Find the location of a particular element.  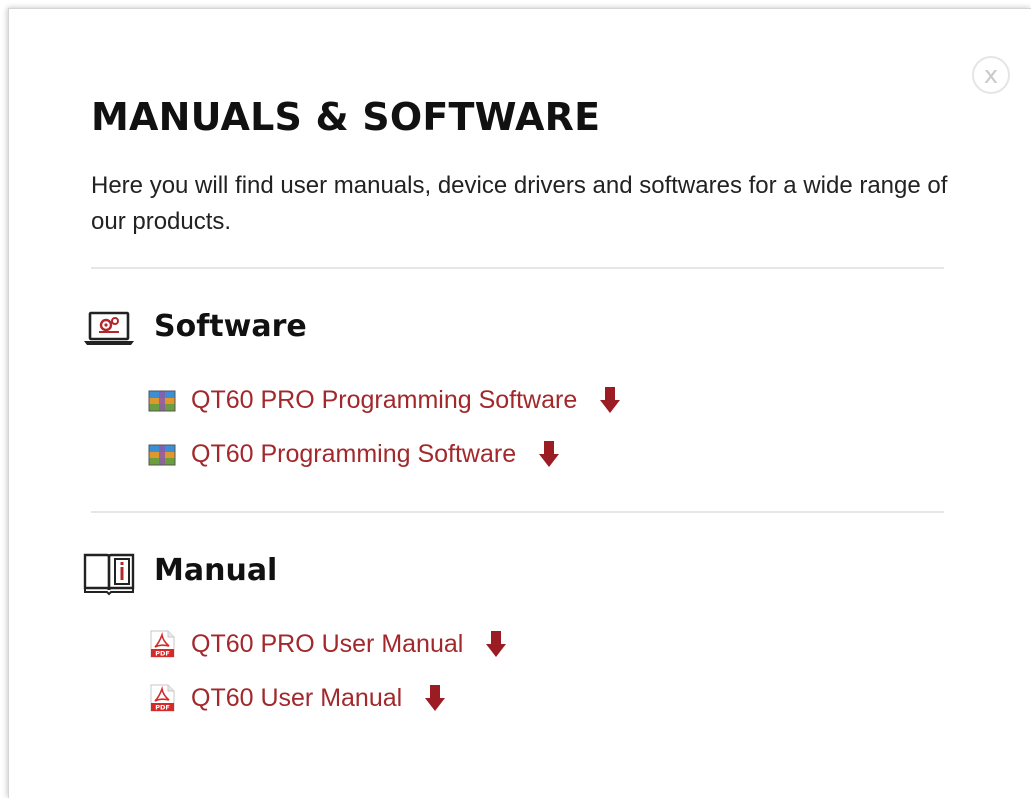

download-link-qt60-pro-software: QT60 PRO Programming Software is located at coordinates (384, 400).